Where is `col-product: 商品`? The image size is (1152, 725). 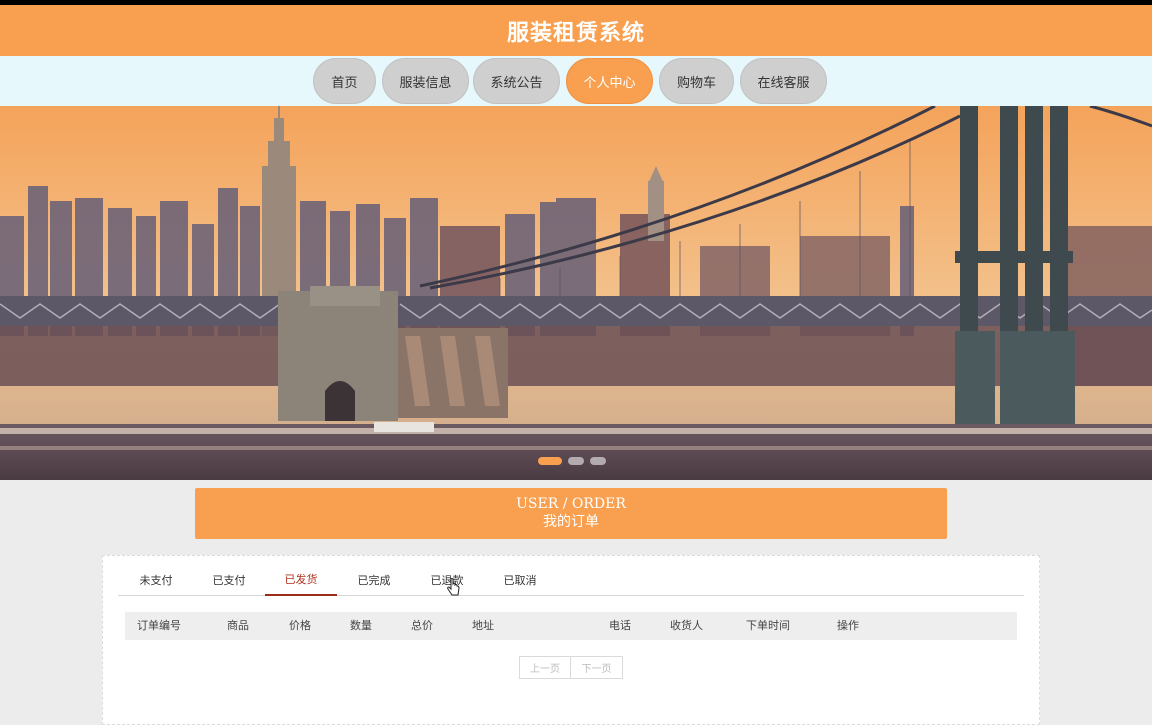
col-product: 商品 is located at coordinates (238, 625).